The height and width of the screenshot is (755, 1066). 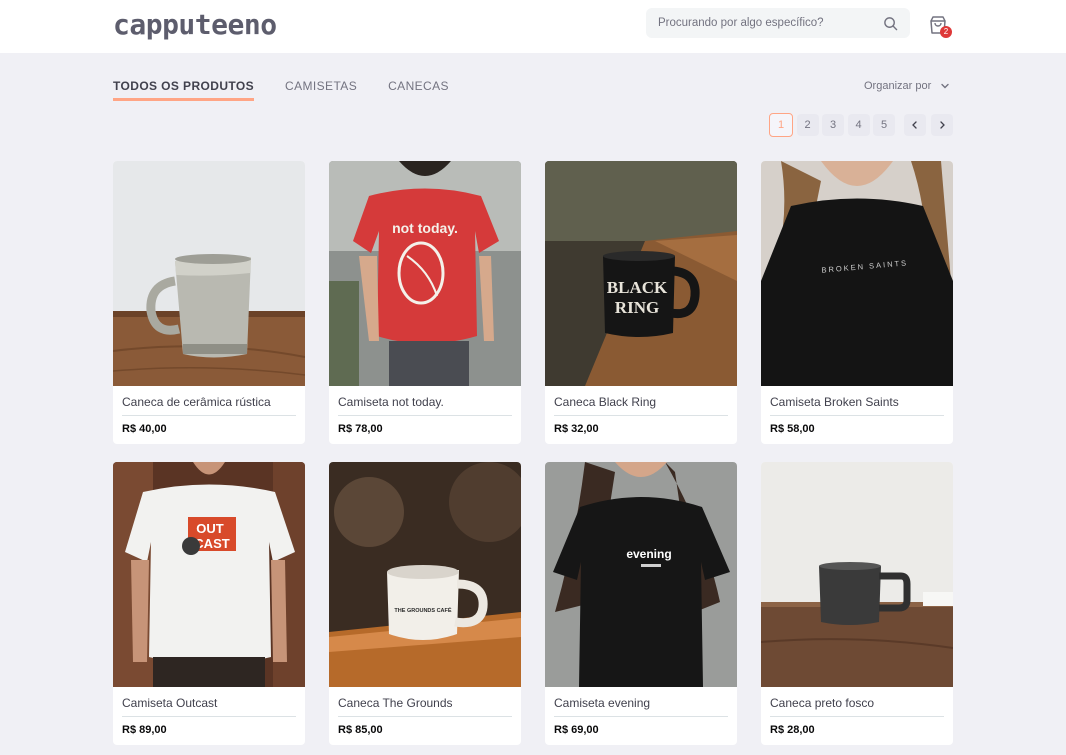 I want to click on sort-dropdown: Organizar por, so click(x=907, y=86).